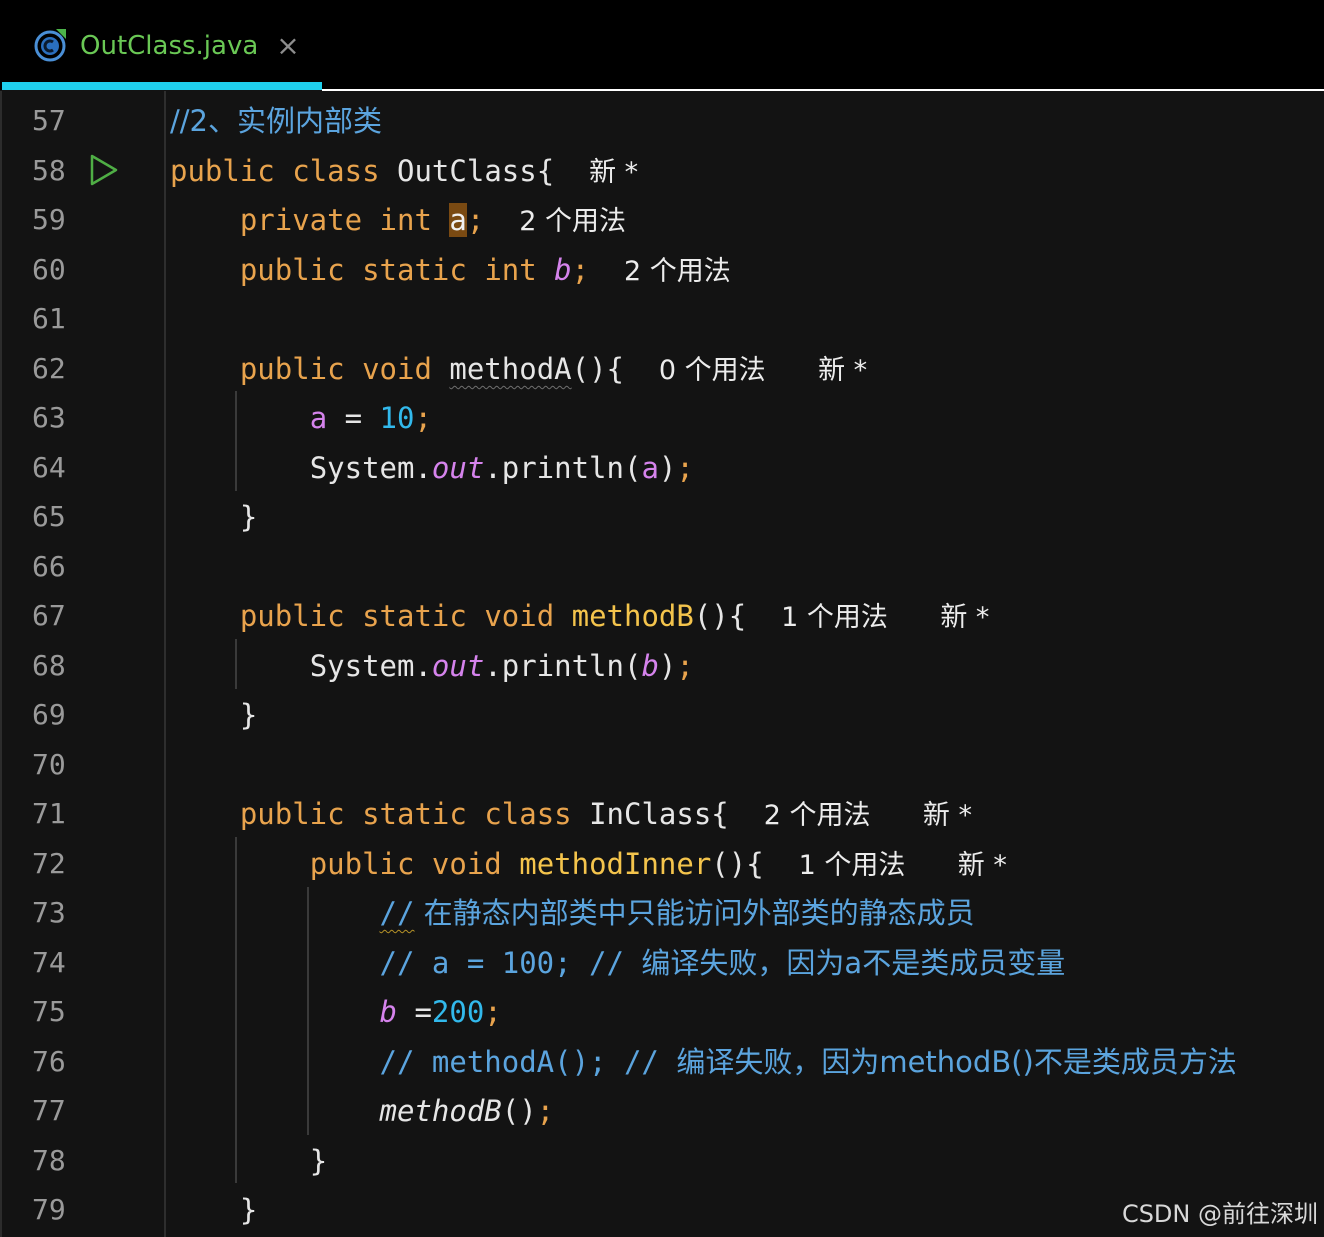 This screenshot has height=1237, width=1324. Describe the element at coordinates (404, 171) in the screenshot. I see `code-line-58: public class OutClass{ 新 *` at that location.